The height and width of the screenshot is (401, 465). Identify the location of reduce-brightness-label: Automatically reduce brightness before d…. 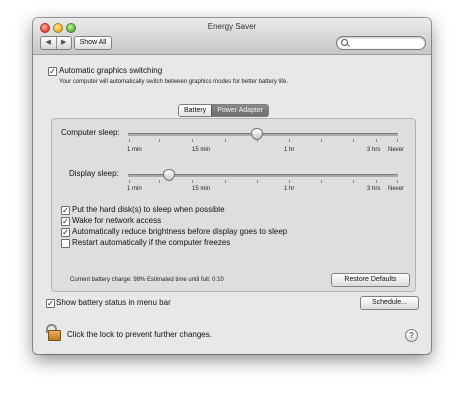
(180, 231).